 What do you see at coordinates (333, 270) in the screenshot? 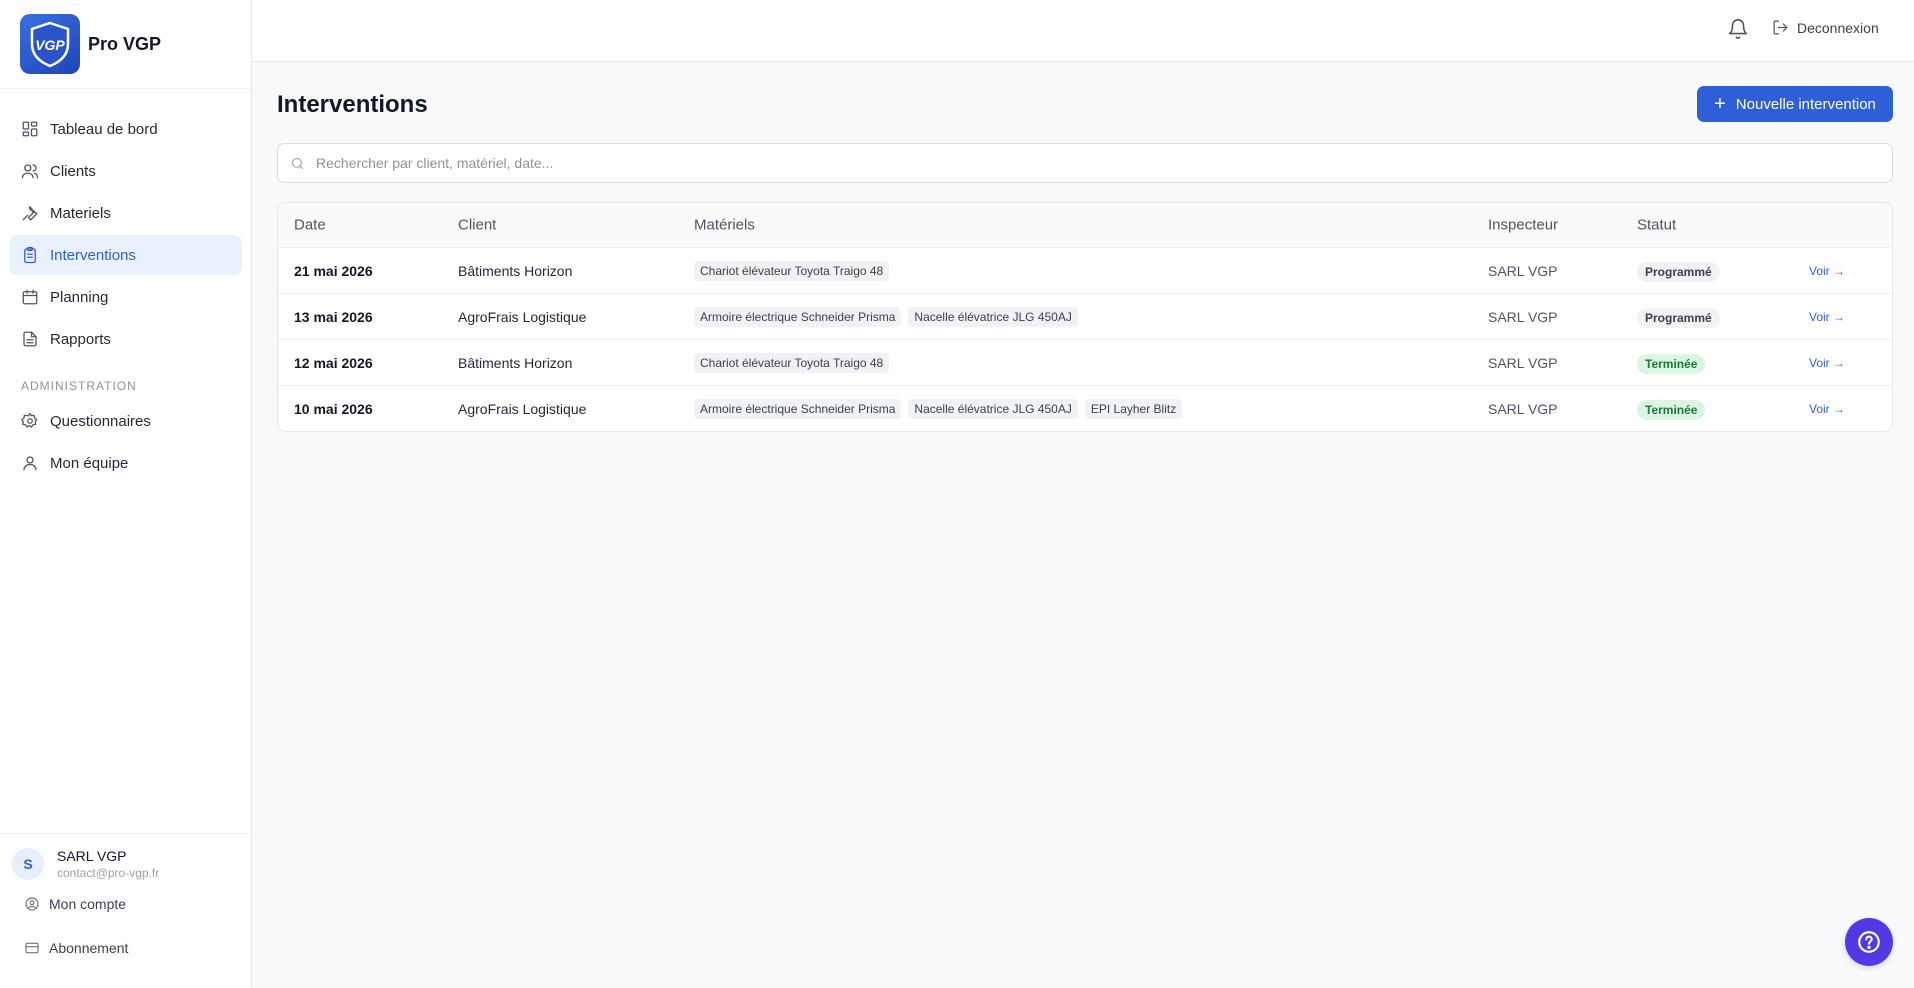
I see `row-date: 21 mai 2026` at bounding box center [333, 270].